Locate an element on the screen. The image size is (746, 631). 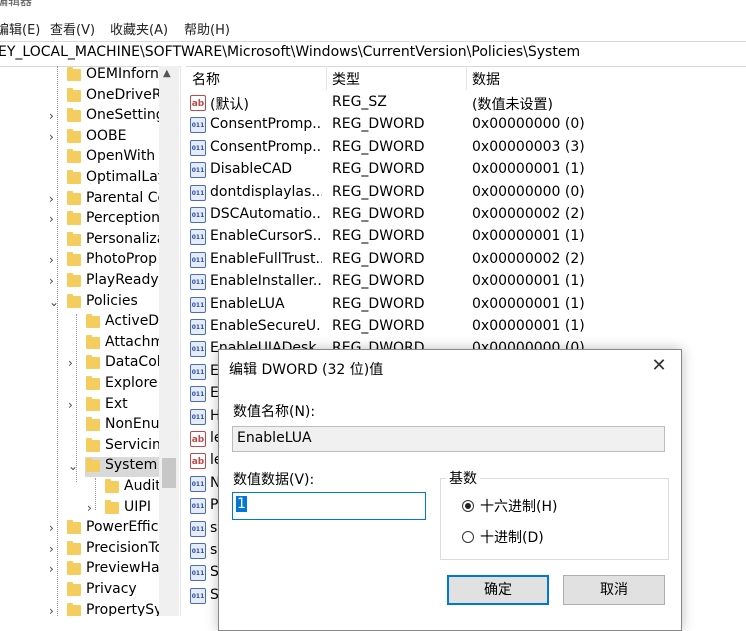
tree-item-label: ActiveD is located at coordinates (132, 321).